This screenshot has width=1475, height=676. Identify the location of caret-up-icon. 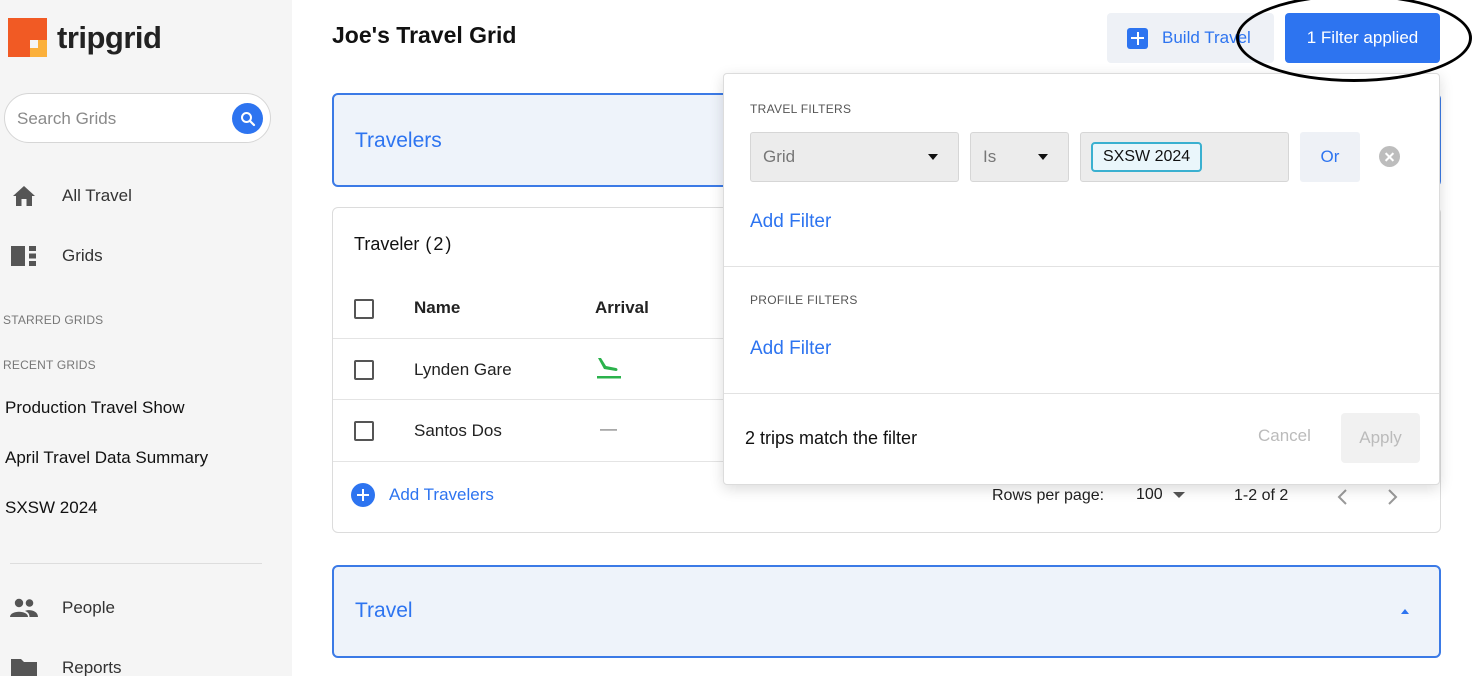
(1405, 611).